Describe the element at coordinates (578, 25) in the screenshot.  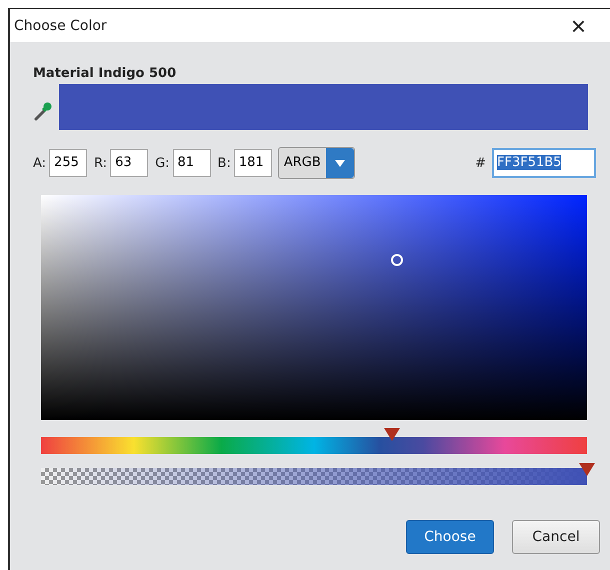
I see `close-button: ×` at that location.